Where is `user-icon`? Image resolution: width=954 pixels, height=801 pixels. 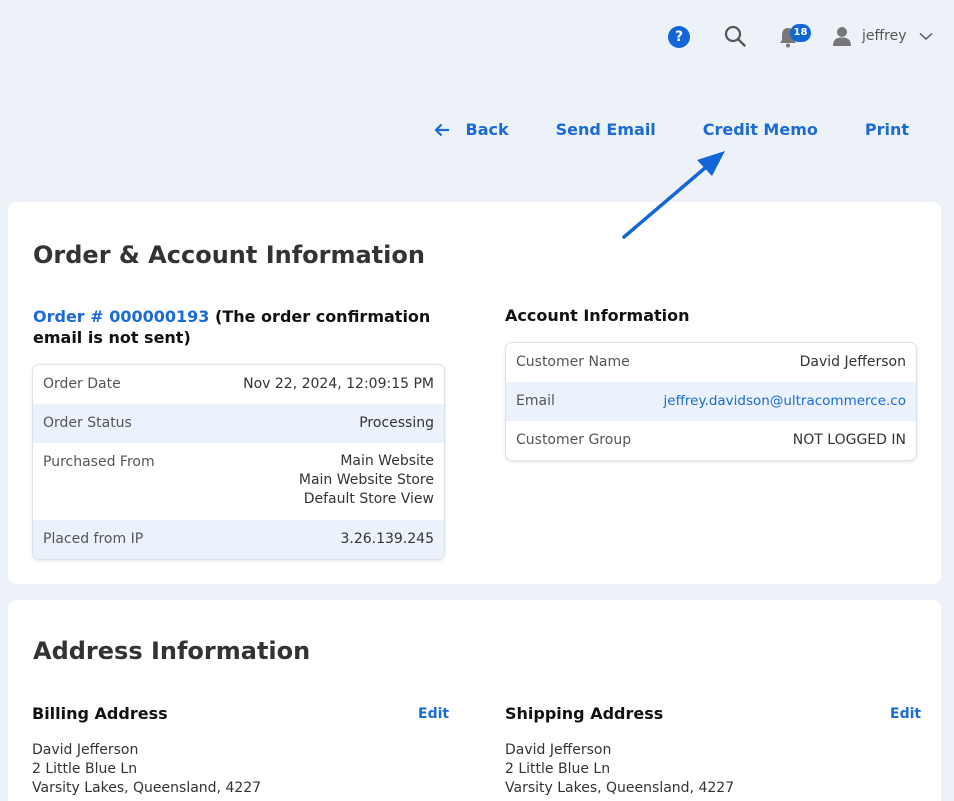
user-icon is located at coordinates (842, 36).